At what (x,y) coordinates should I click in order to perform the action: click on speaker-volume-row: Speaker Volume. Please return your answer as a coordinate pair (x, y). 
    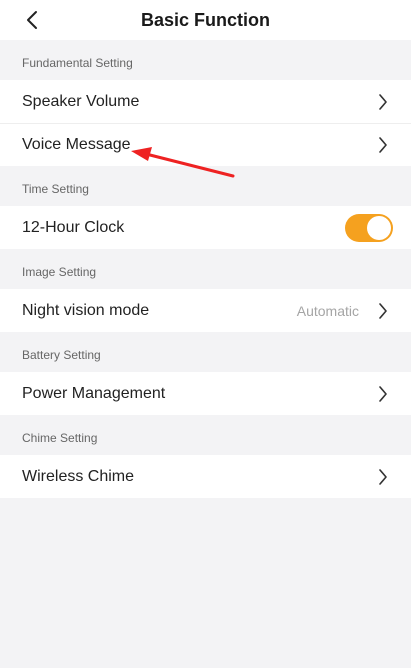
    Looking at the image, I should click on (205, 101).